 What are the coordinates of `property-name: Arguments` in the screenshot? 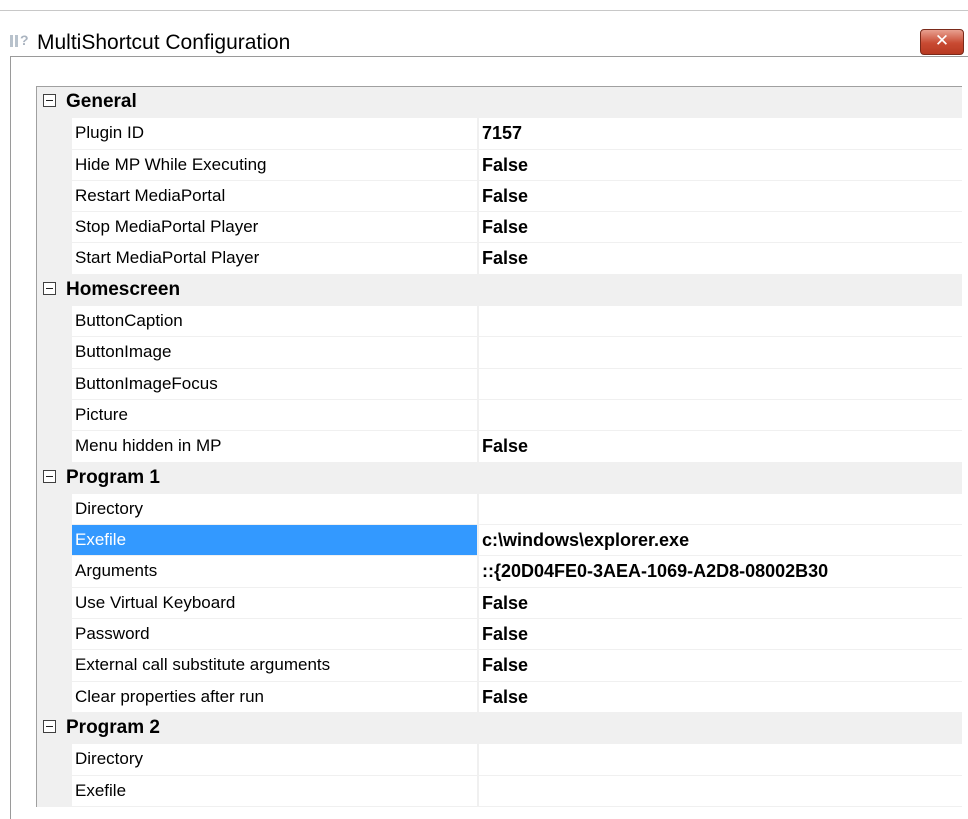 It's located at (275, 571).